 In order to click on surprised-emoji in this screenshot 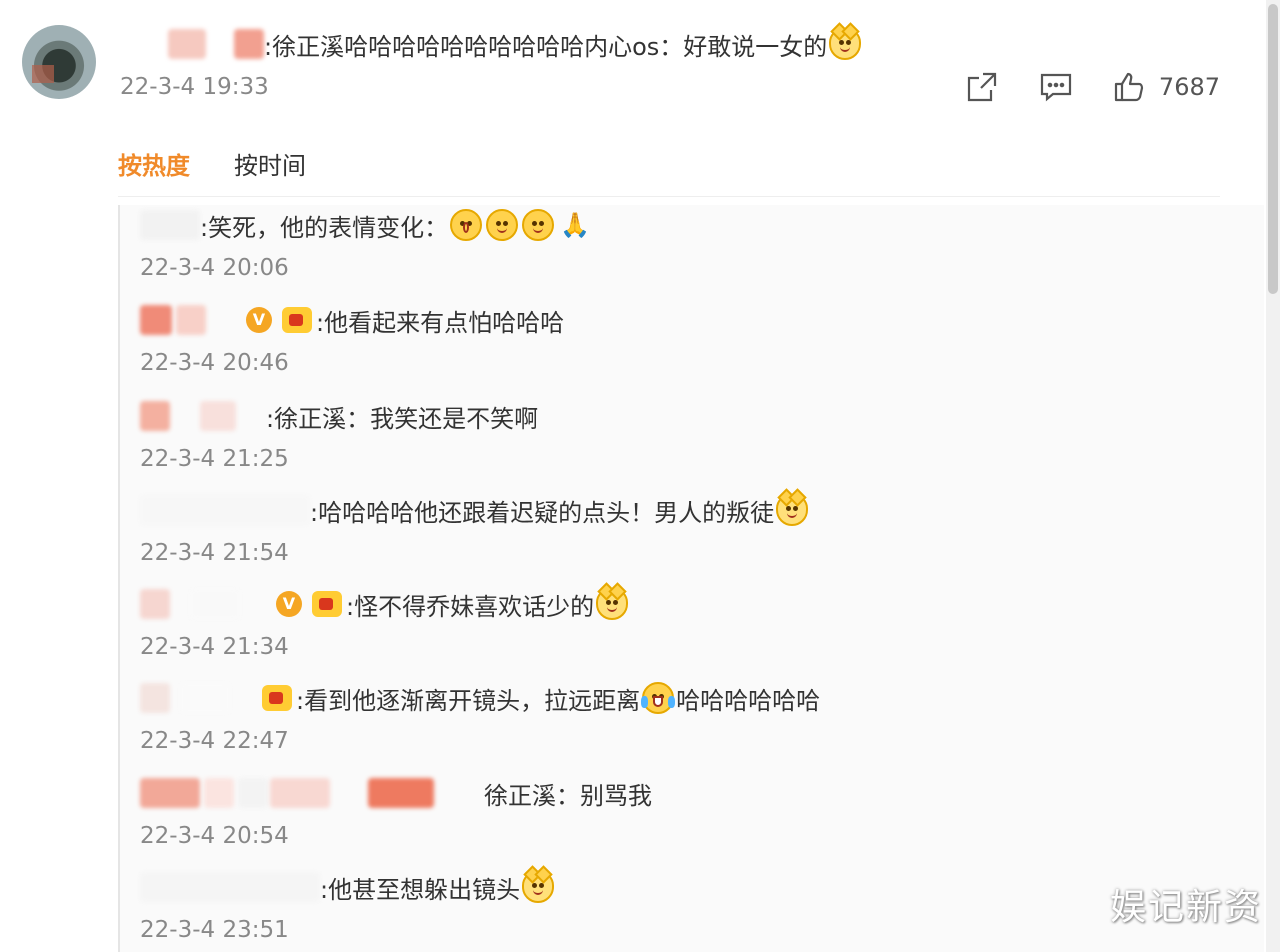, I will do `click(466, 225)`.